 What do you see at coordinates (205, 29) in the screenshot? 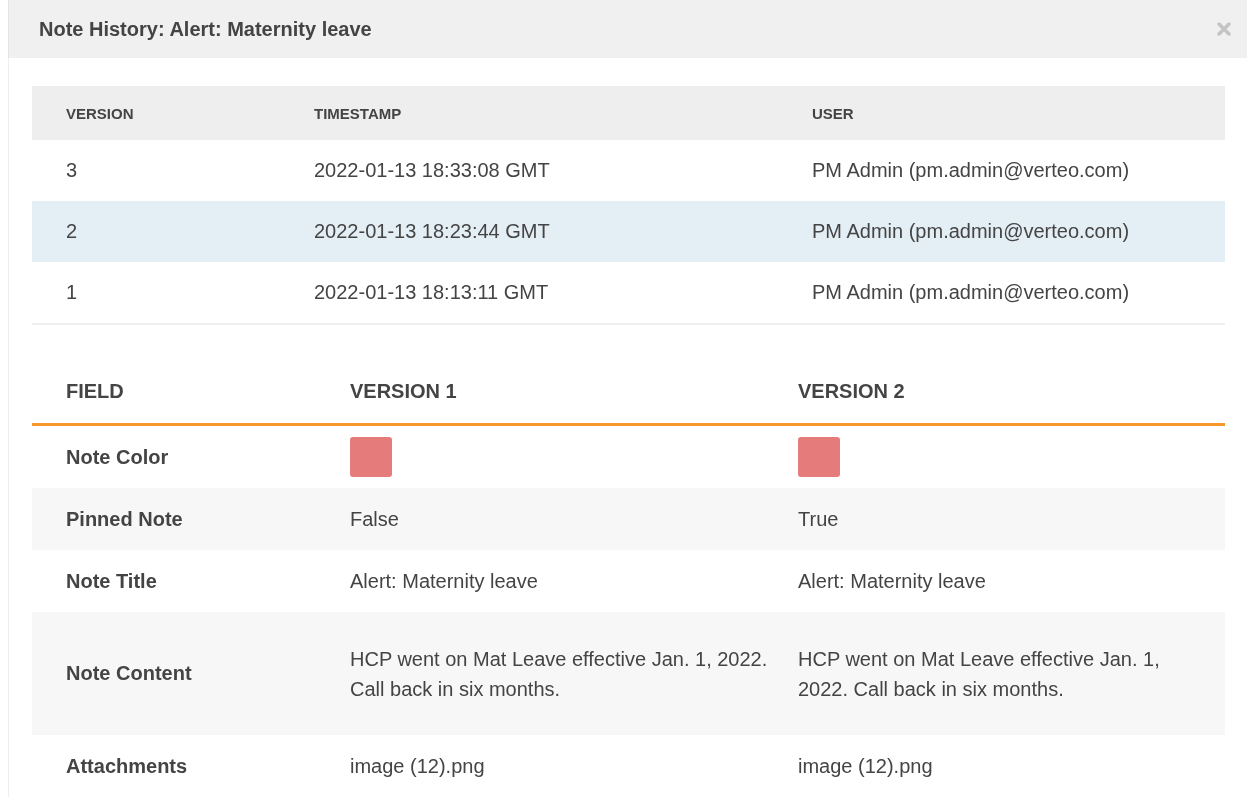
I see `dialog-title: Note History: Alert: Maternity leave` at bounding box center [205, 29].